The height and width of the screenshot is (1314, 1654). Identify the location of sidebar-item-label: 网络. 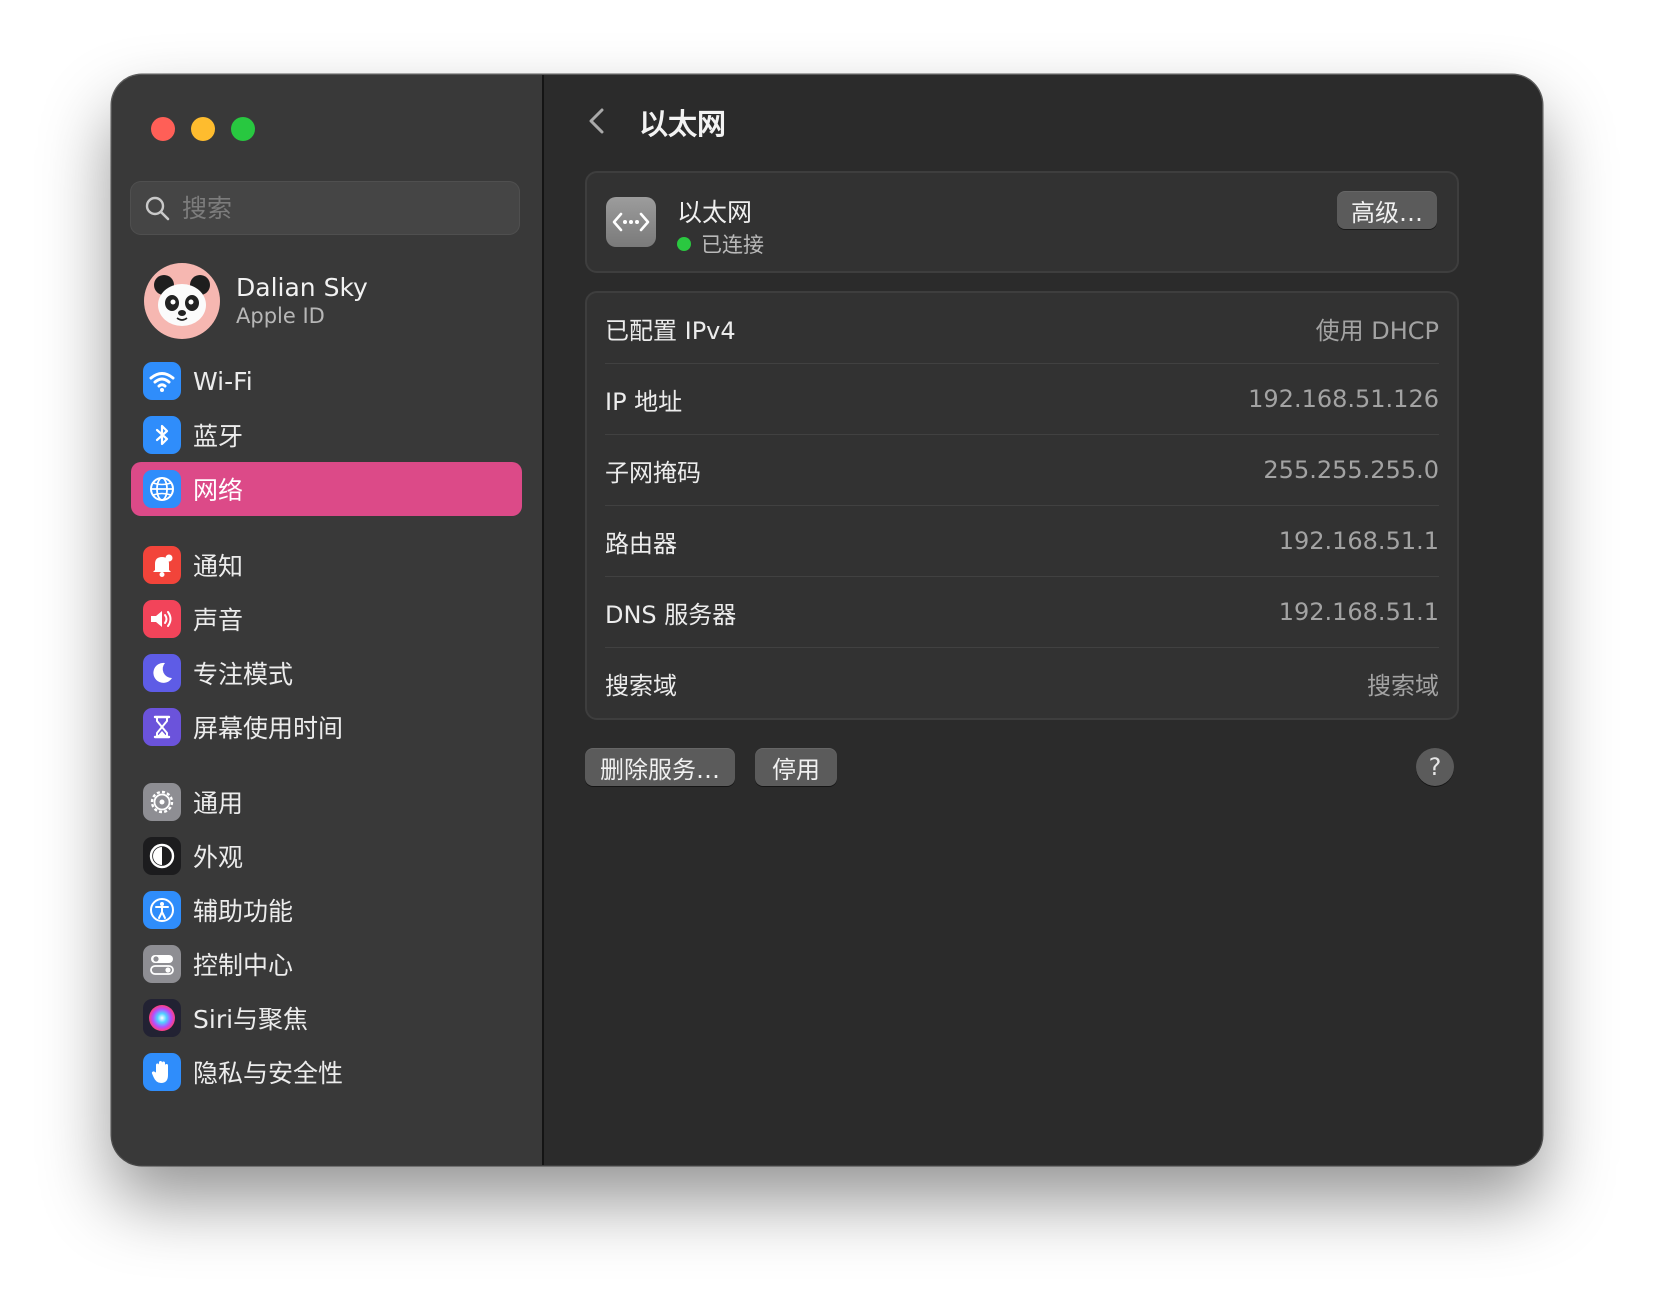
(218, 490).